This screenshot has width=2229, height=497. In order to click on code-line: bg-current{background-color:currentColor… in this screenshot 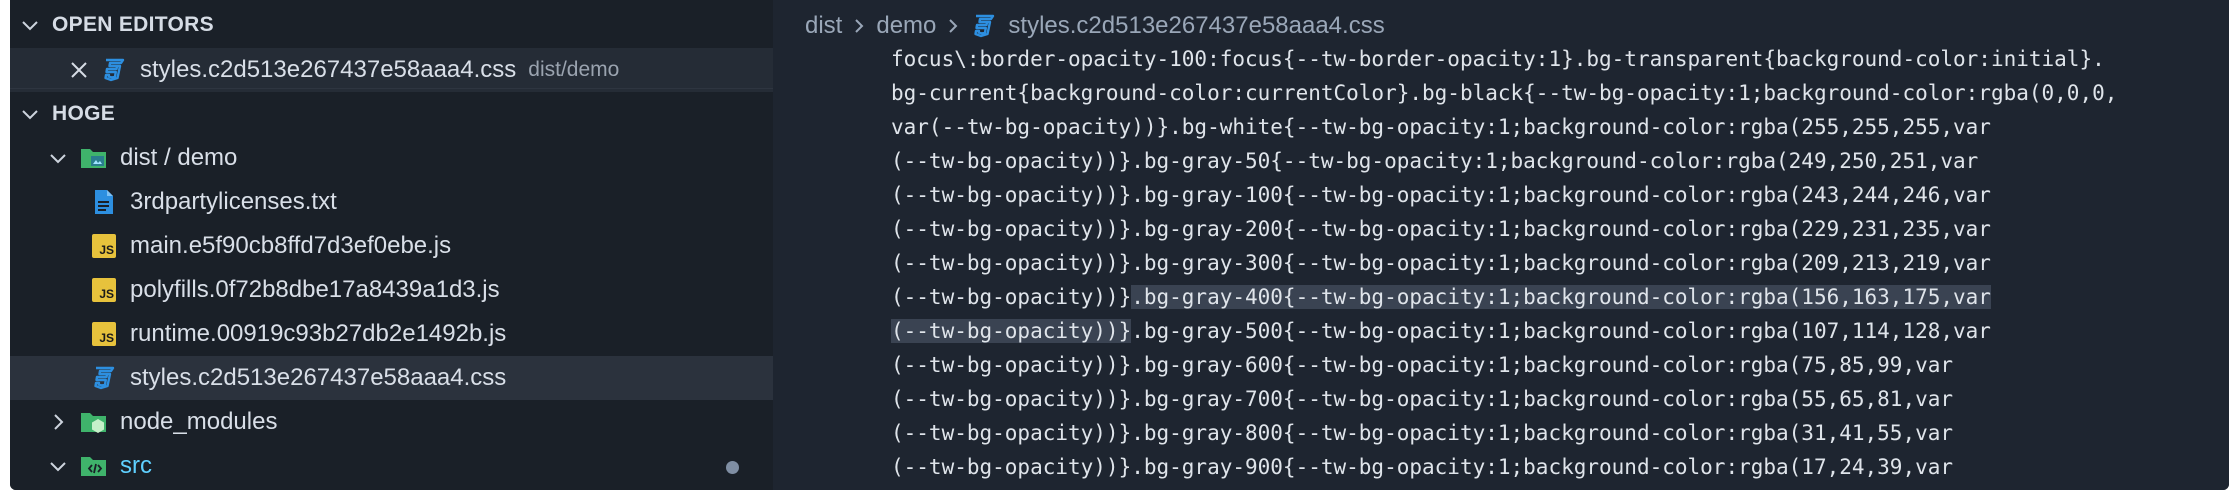, I will do `click(1504, 93)`.